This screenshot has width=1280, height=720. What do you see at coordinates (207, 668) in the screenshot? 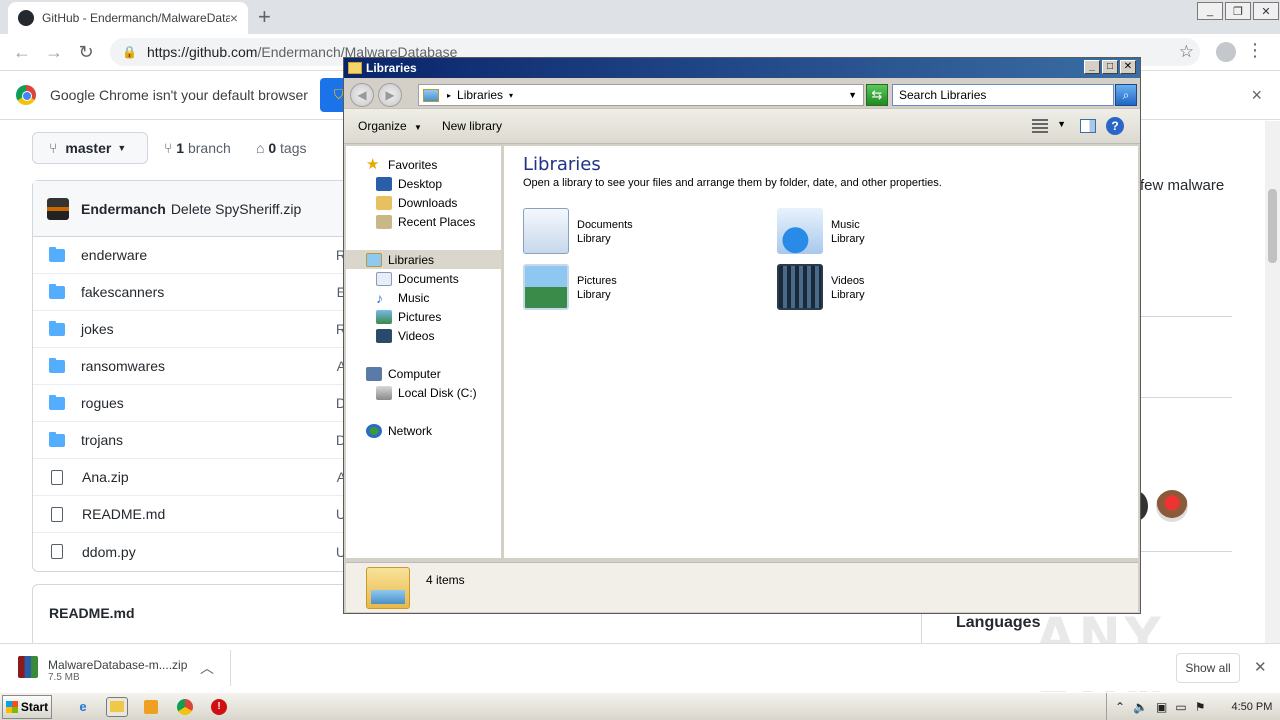
I see `chevron-up-icon: ︿` at bounding box center [207, 668].